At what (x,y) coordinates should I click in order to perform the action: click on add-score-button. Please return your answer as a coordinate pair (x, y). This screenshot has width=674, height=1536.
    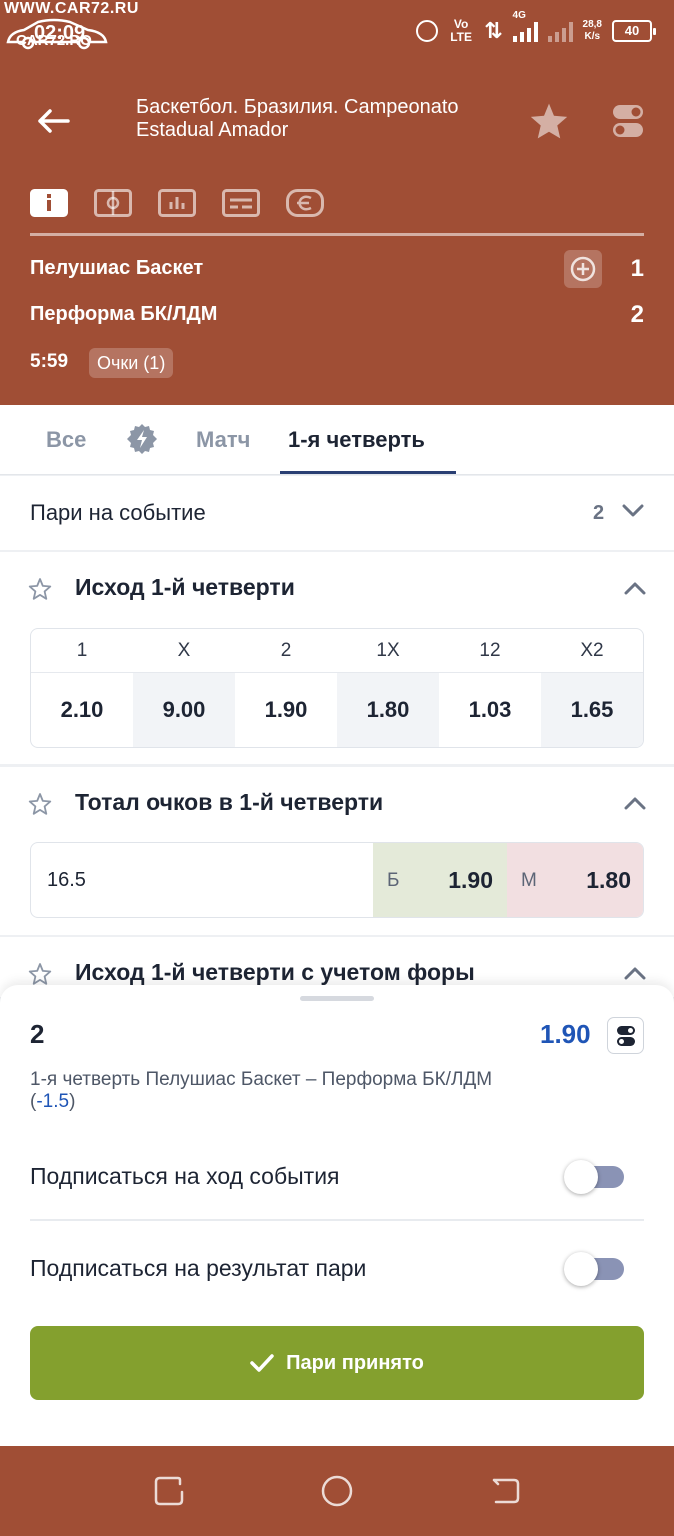
    Looking at the image, I should click on (583, 269).